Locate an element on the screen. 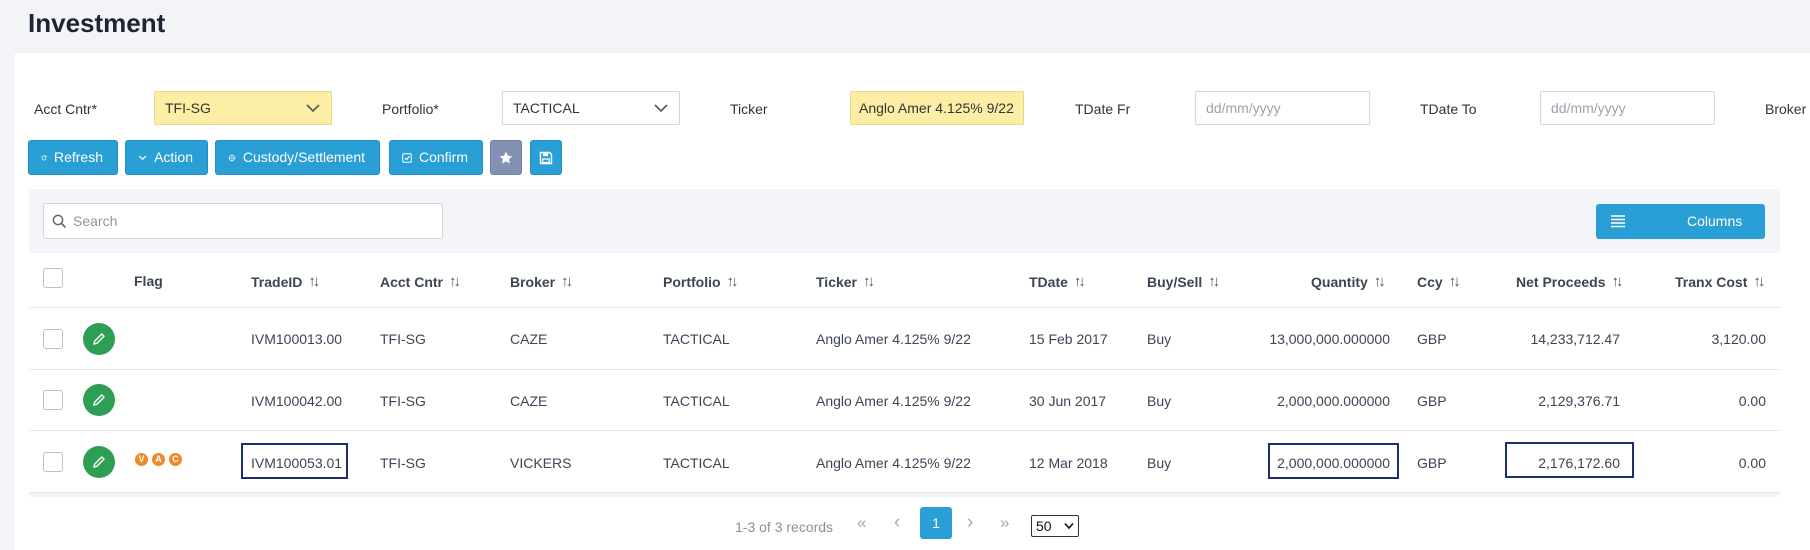  broker-label: Broker is located at coordinates (1786, 109).